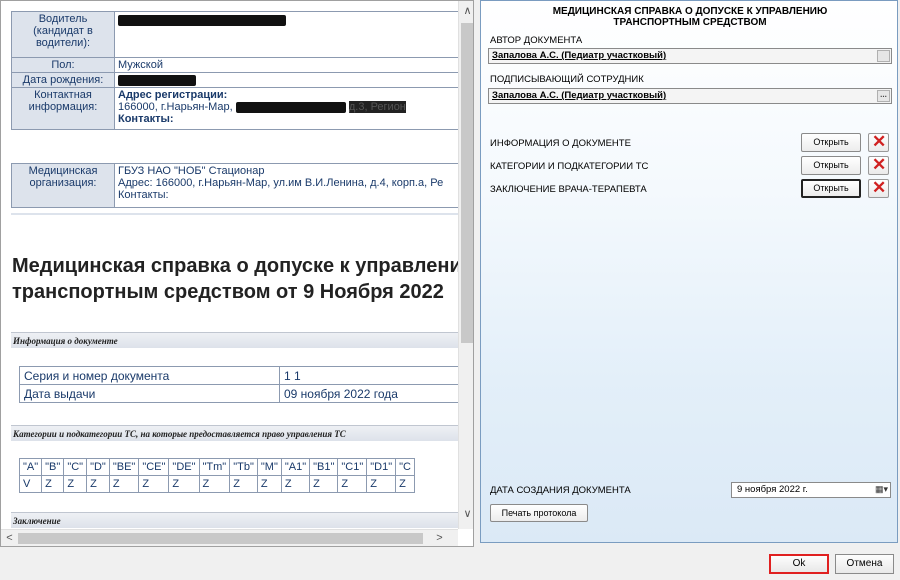 The height and width of the screenshot is (580, 900). I want to click on reg-address-tail: д.3, Регион, so click(377, 107).